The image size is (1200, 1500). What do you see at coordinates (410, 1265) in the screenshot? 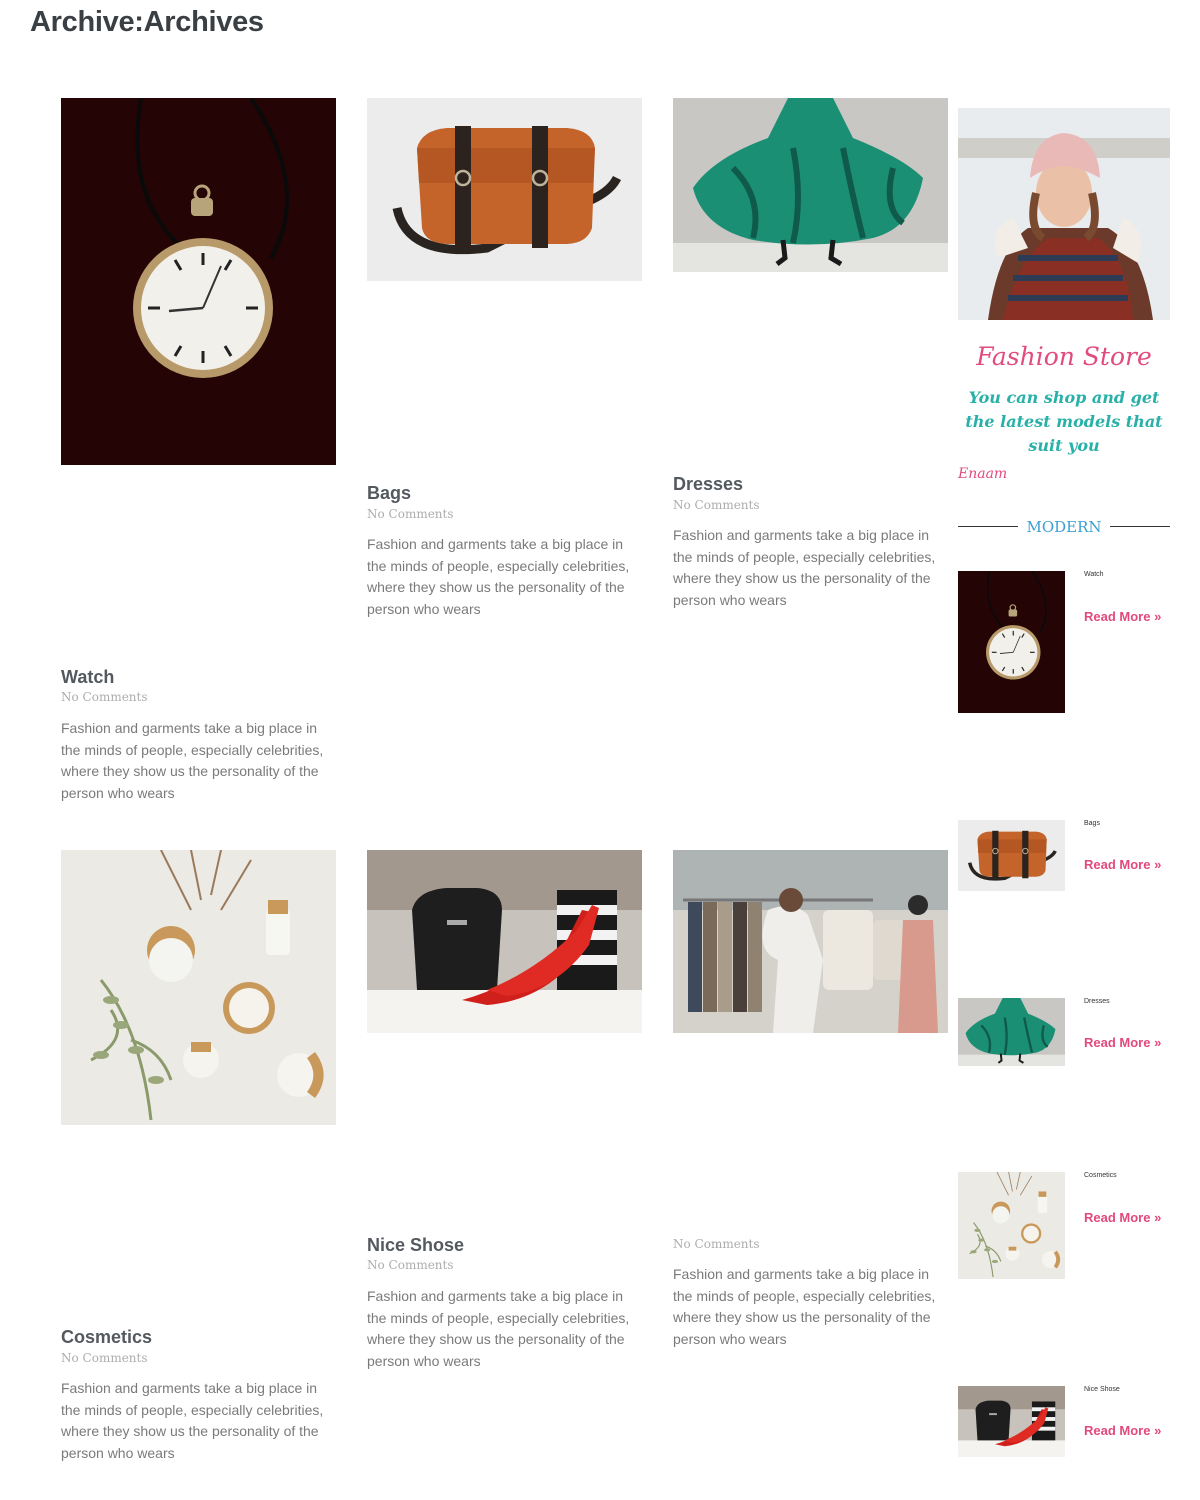
I see `post-meta-nice-shose: No Comments` at bounding box center [410, 1265].